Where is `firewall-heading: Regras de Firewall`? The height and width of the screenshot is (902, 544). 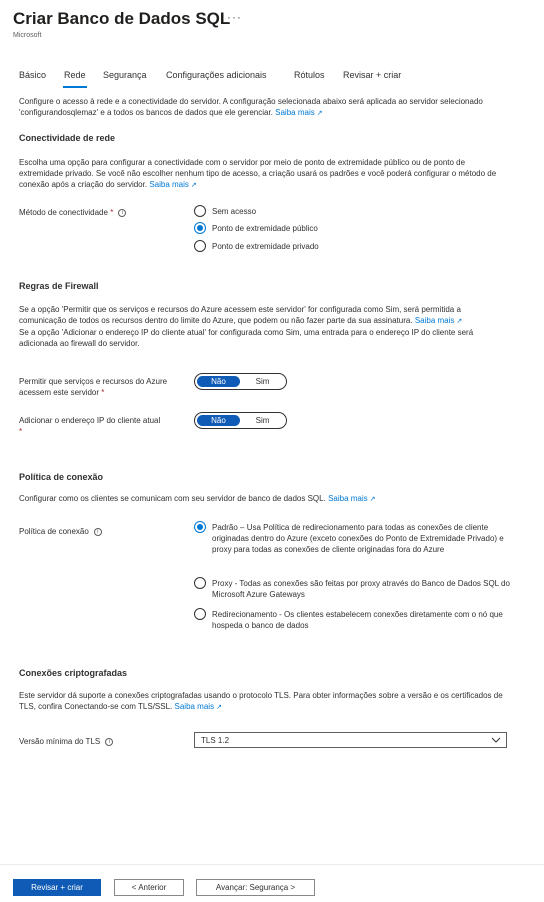
firewall-heading: Regras de Firewall is located at coordinates (59, 286).